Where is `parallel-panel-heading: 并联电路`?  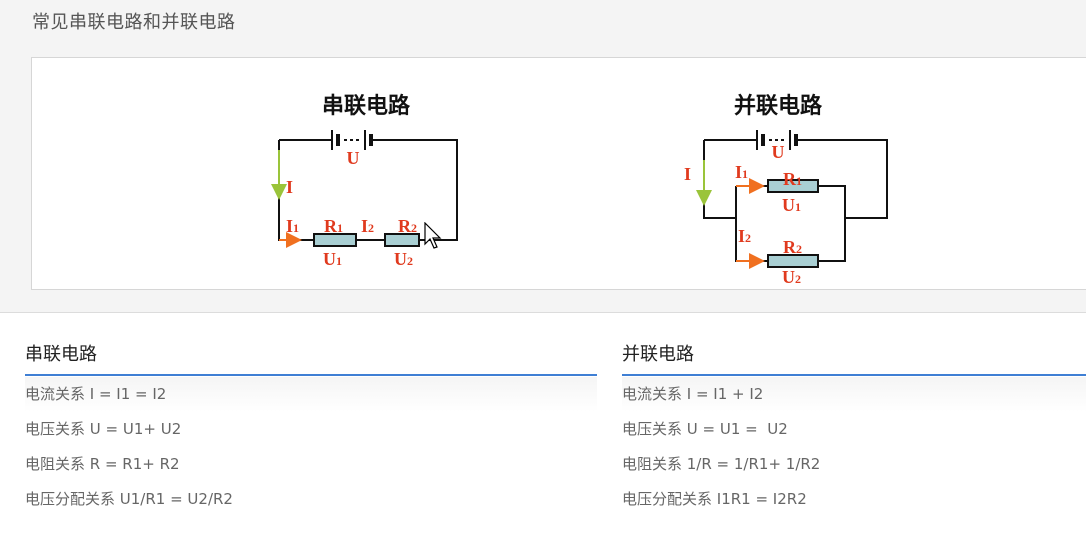 parallel-panel-heading: 并联电路 is located at coordinates (854, 358).